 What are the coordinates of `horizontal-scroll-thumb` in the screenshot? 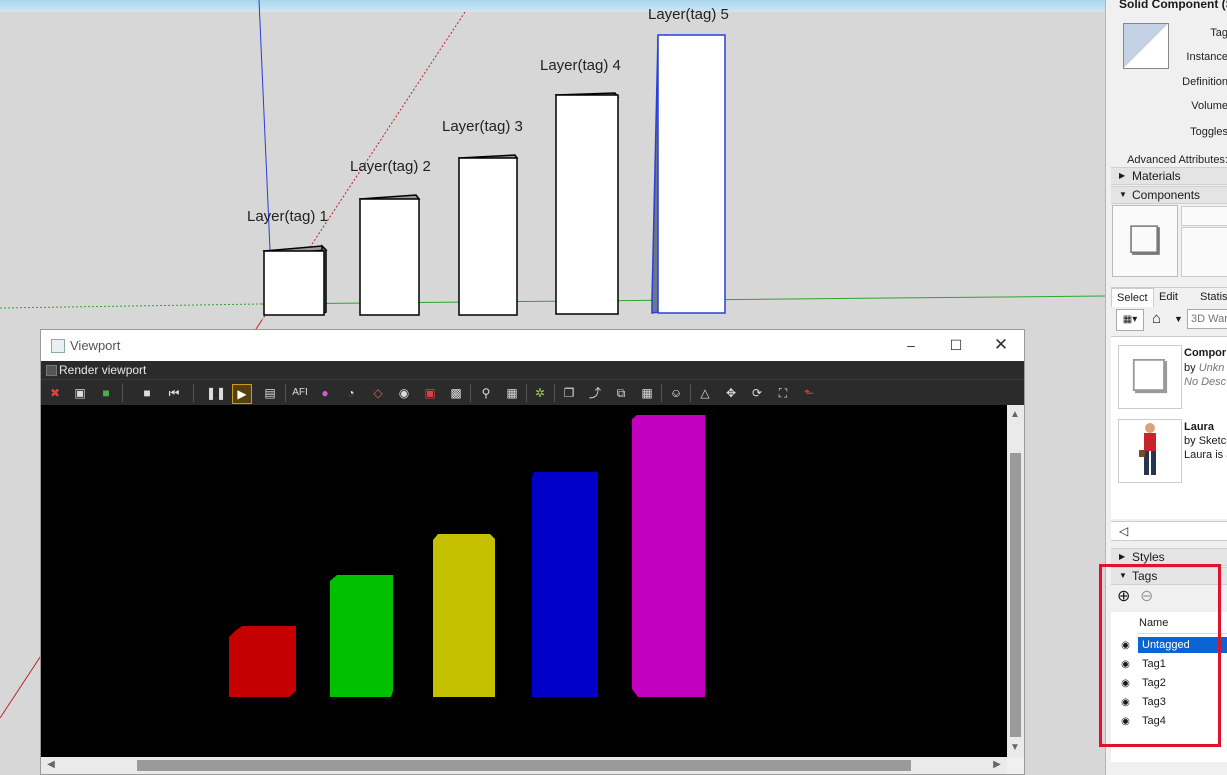 It's located at (524, 765).